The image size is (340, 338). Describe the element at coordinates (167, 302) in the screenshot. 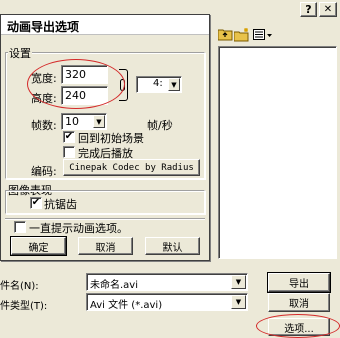

I see `filetype-combo: Avi 文件 (*.avi) ▼` at that location.